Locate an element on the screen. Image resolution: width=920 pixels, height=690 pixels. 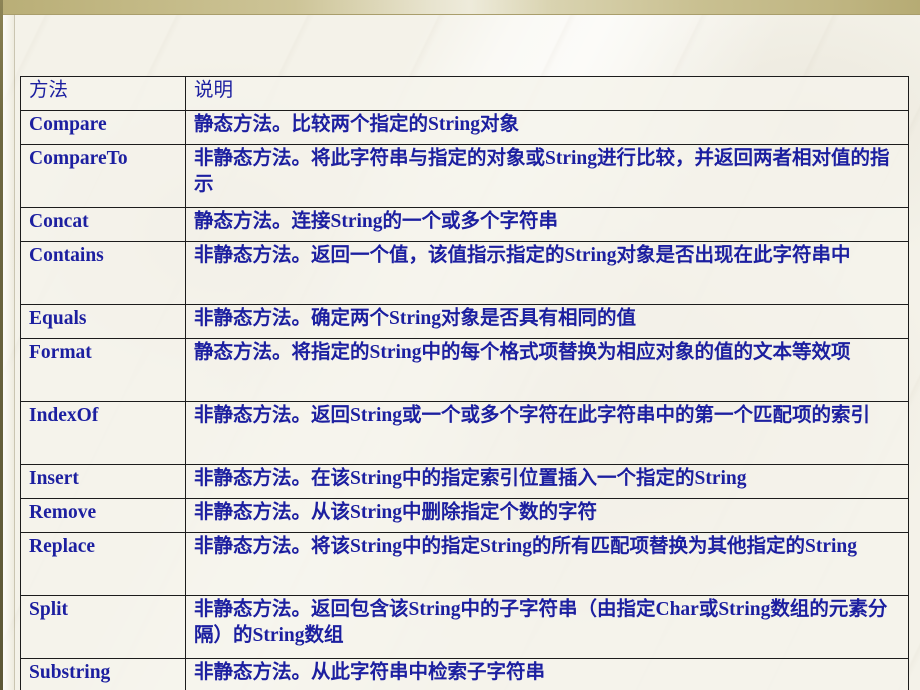
method-description-cell: 非静态方法。确定两个String对象是否具有相同的值 is located at coordinates (547, 321).